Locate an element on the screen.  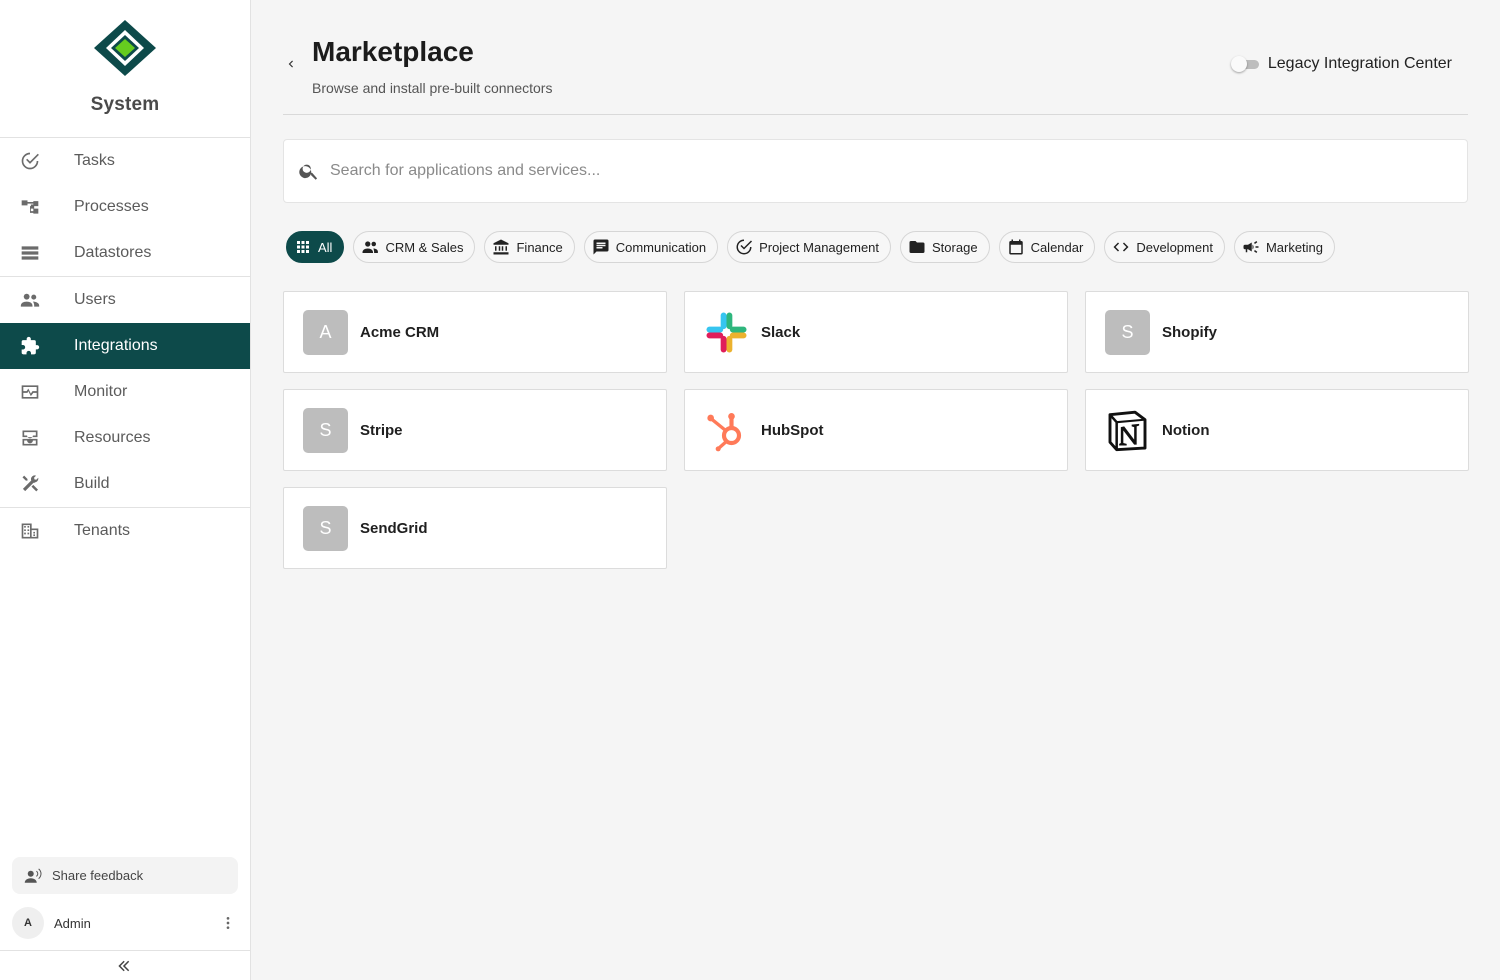
people-icon is located at coordinates (370, 247).